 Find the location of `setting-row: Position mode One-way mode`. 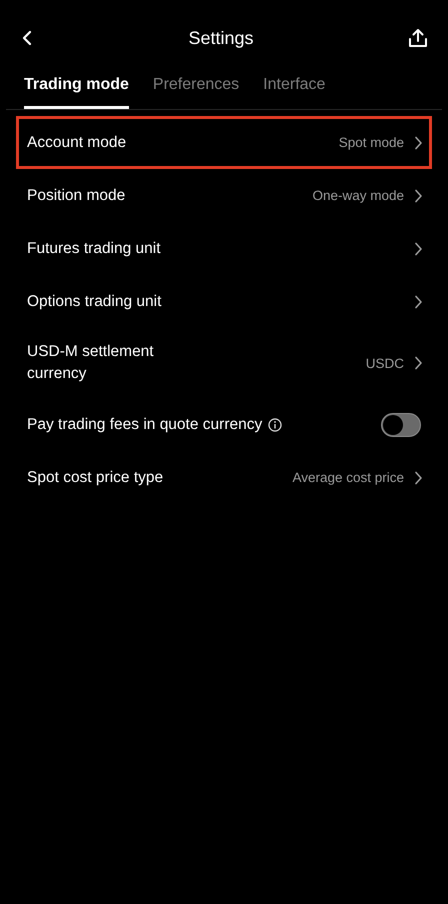

setting-row: Position mode One-way mode is located at coordinates (224, 195).